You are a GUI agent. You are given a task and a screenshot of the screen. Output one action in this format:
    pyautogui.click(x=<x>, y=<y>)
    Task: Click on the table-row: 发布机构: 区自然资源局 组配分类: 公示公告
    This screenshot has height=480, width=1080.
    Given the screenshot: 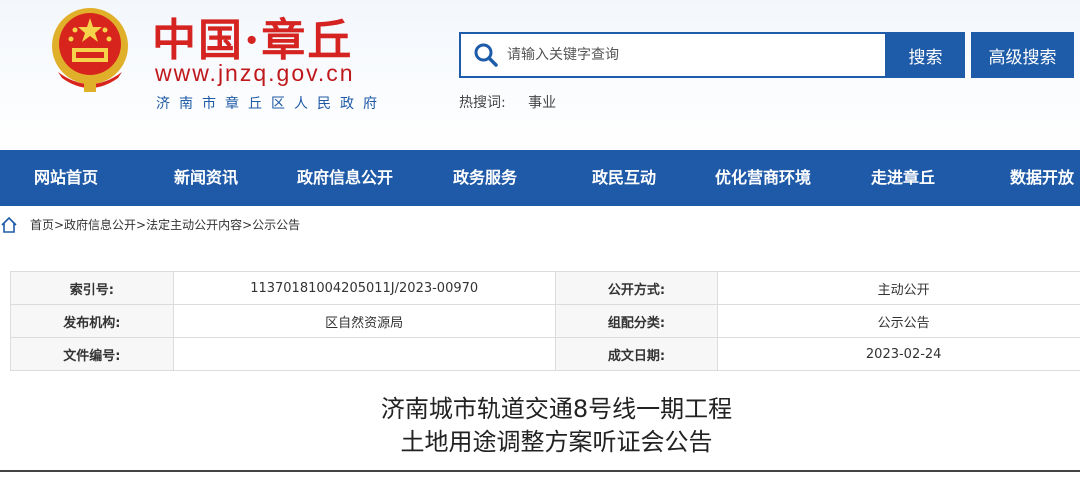 What is the action you would take?
    pyautogui.click(x=545, y=321)
    